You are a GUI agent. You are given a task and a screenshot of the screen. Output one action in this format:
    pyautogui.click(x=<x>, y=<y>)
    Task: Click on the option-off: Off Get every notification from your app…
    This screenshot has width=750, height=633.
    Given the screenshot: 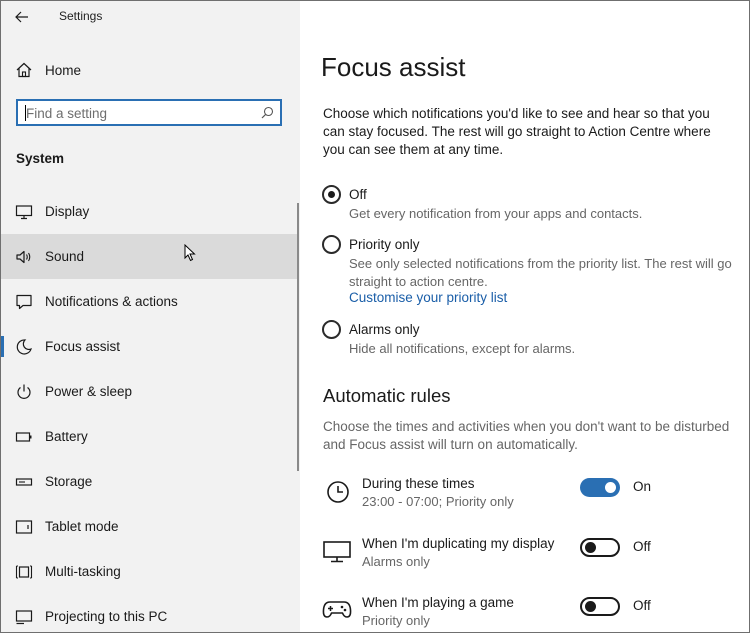 What is the action you would take?
    pyautogui.click(x=532, y=205)
    